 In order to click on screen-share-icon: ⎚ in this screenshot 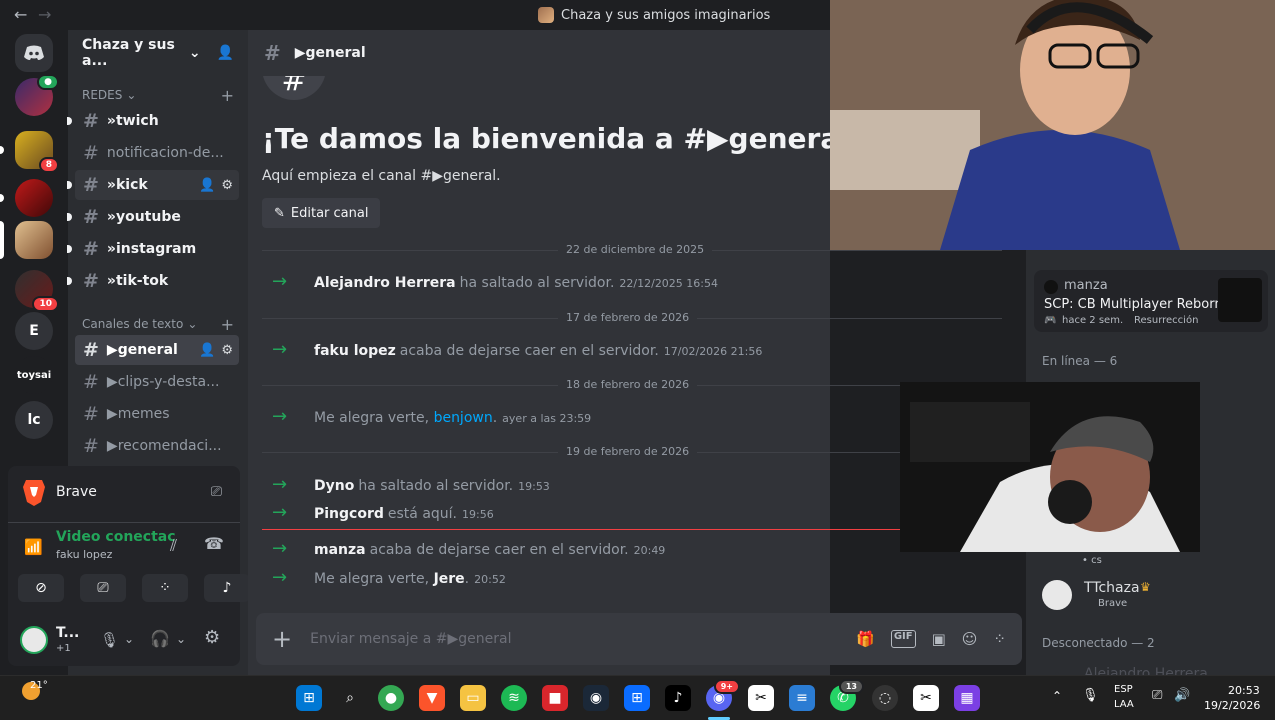, I will do `click(103, 588)`.